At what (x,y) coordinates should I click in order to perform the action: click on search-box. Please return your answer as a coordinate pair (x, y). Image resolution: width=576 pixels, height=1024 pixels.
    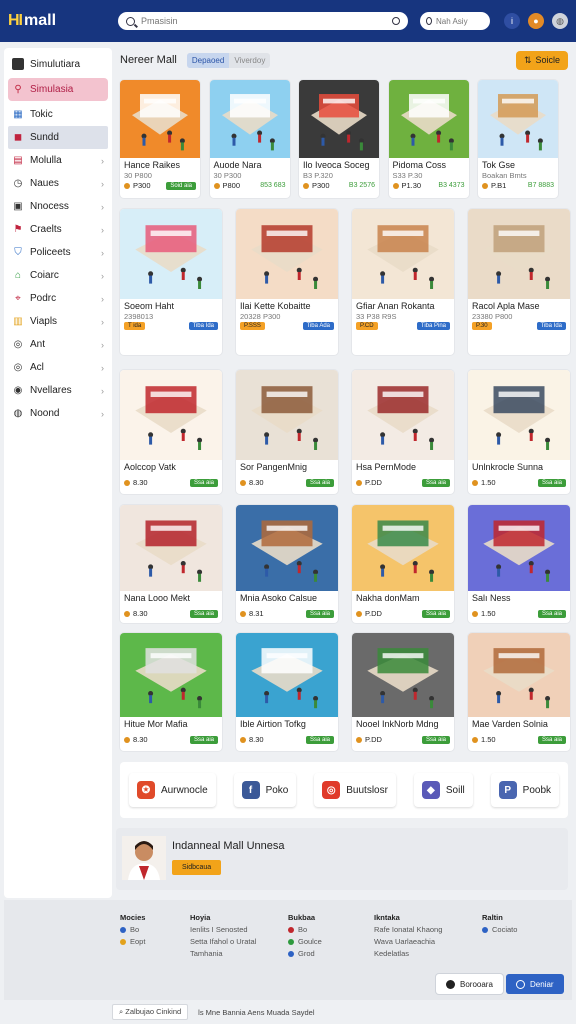
    Looking at the image, I should click on (263, 21).